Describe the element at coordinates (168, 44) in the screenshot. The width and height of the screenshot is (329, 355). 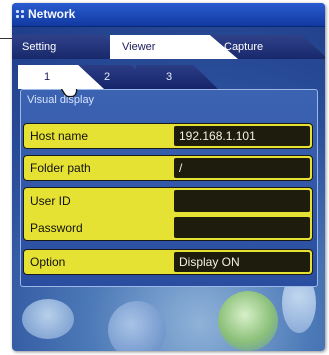
I see `main-tabs: Setting Capture Viewer` at that location.